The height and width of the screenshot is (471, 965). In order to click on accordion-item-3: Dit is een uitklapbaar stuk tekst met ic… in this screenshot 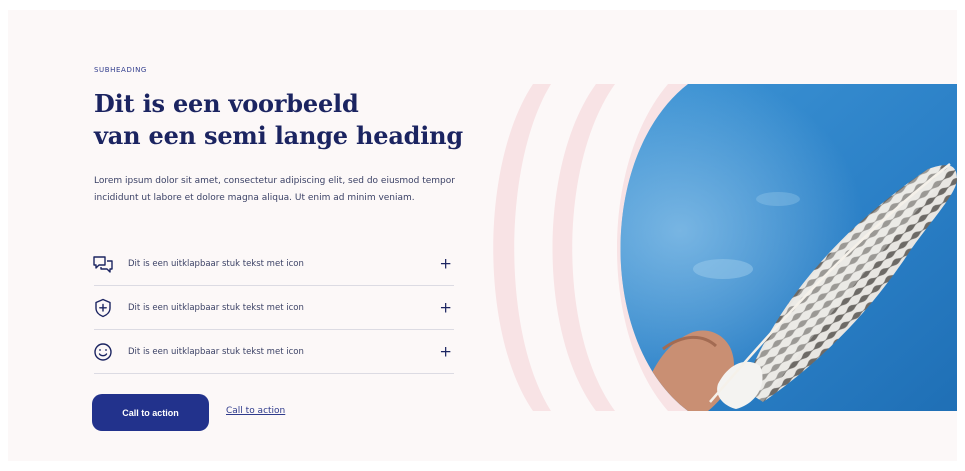, I will do `click(274, 352)`.